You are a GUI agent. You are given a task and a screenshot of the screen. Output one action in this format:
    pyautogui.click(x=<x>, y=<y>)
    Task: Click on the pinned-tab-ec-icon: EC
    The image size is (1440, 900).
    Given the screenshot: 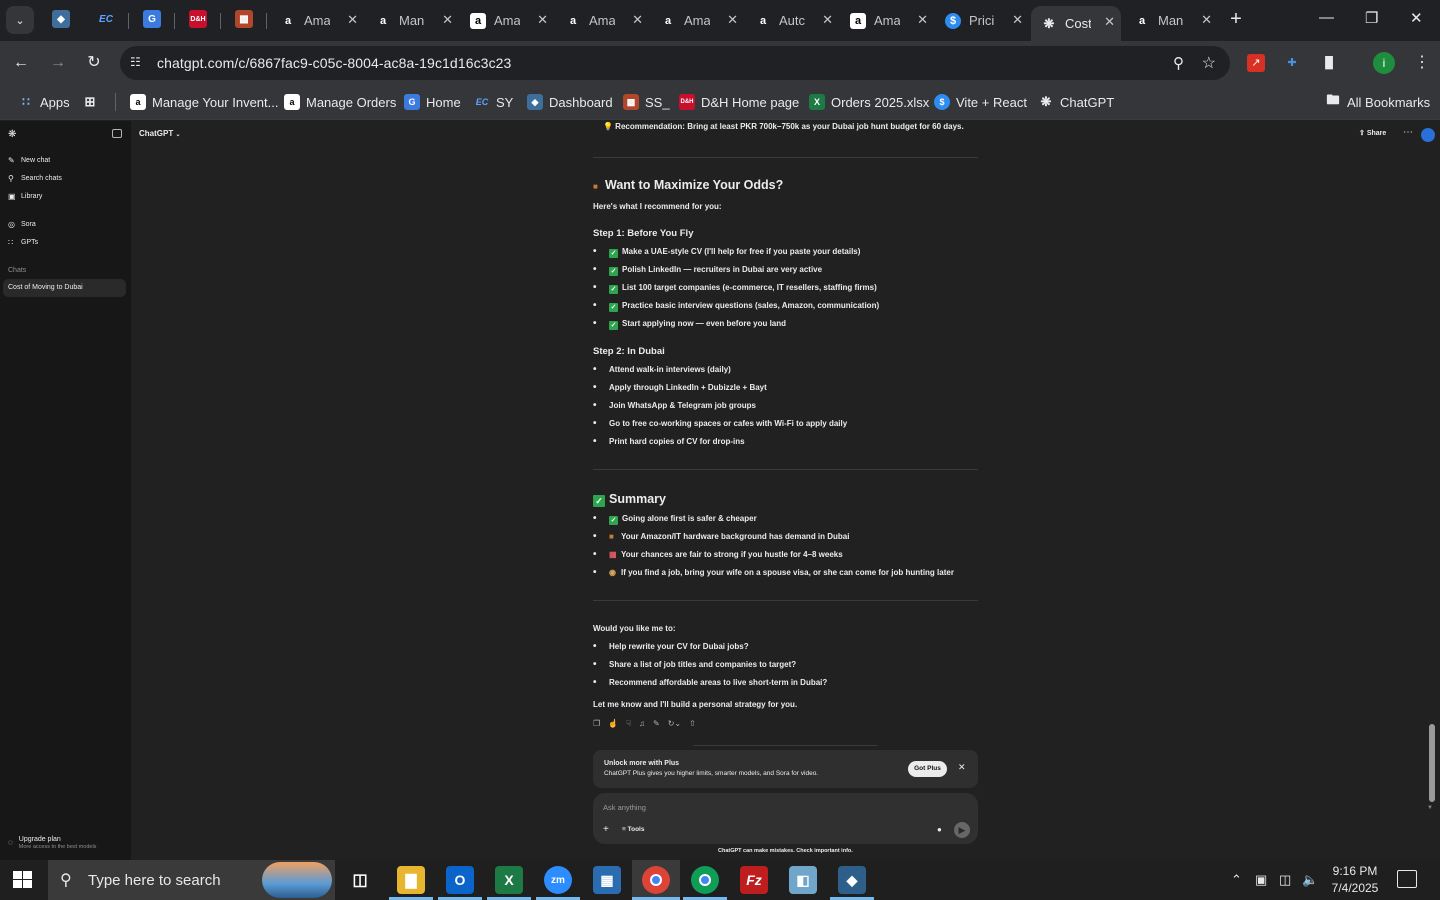 What is the action you would take?
    pyautogui.click(x=106, y=19)
    